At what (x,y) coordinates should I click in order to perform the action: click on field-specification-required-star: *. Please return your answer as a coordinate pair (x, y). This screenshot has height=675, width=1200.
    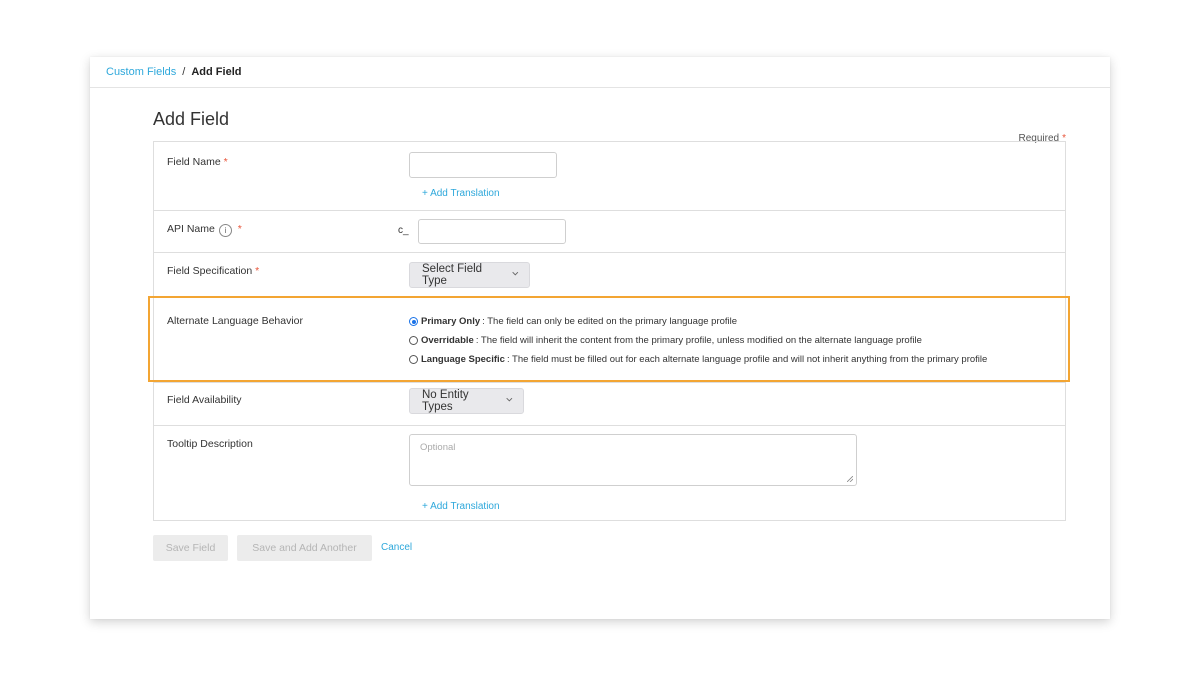
    Looking at the image, I should click on (257, 271).